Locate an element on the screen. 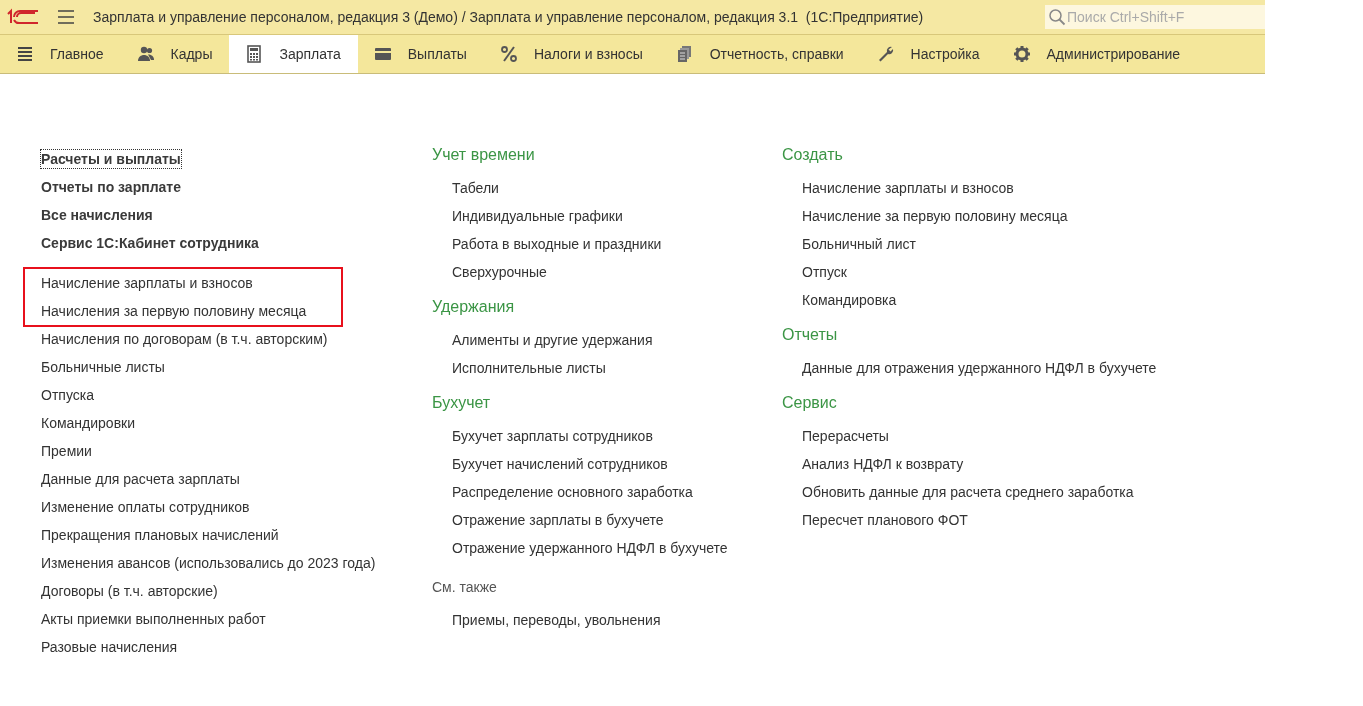 The image size is (1363, 706). nav-link: Пересчет планового ФОТ is located at coordinates (885, 520).